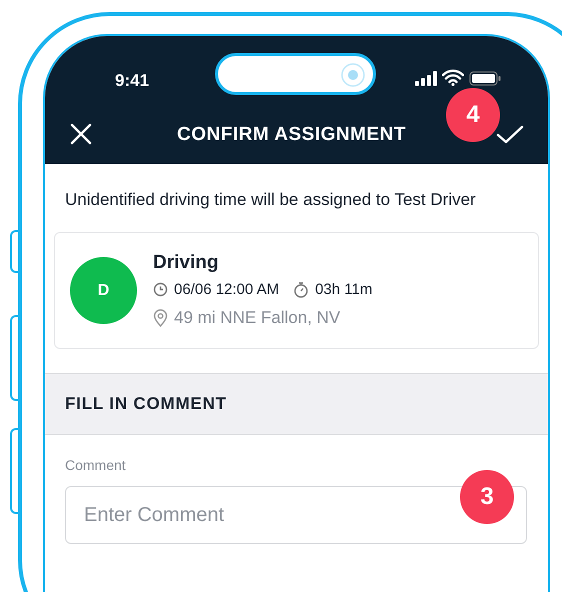 The width and height of the screenshot is (562, 592). Describe the element at coordinates (426, 78) in the screenshot. I see `signal-icon` at that location.